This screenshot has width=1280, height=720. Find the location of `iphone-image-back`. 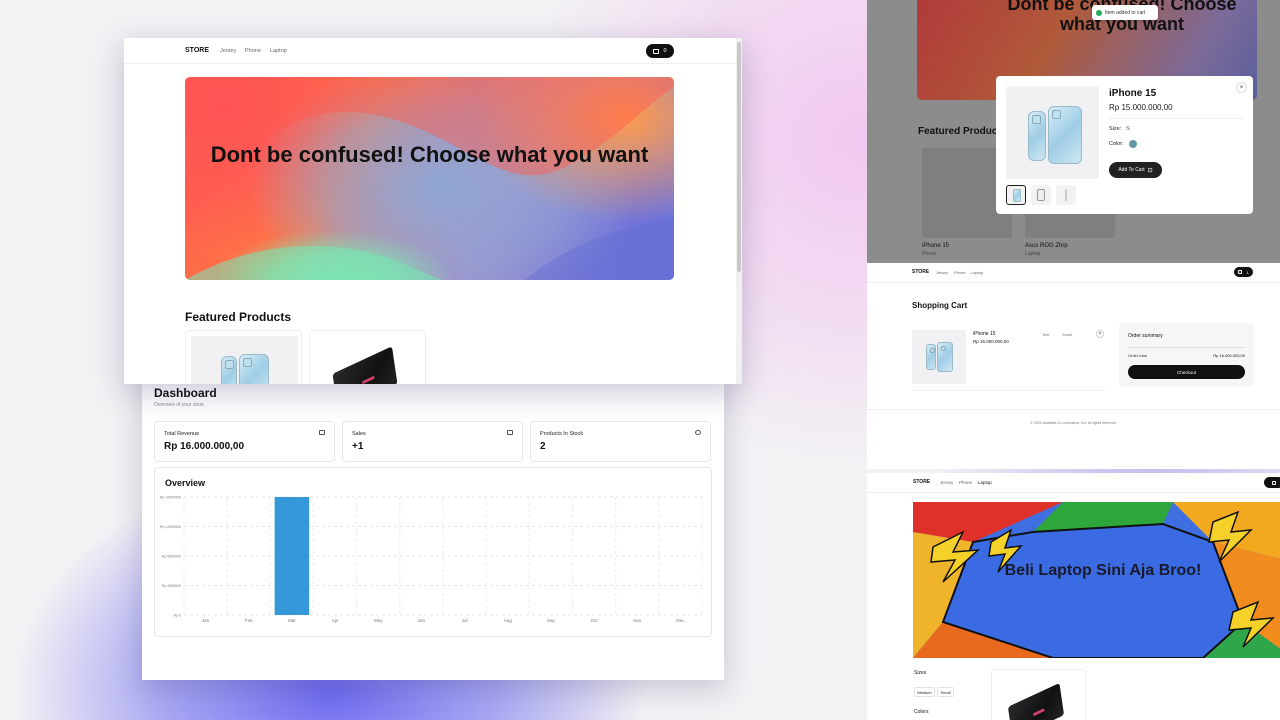

iphone-image-back is located at coordinates (1065, 135).